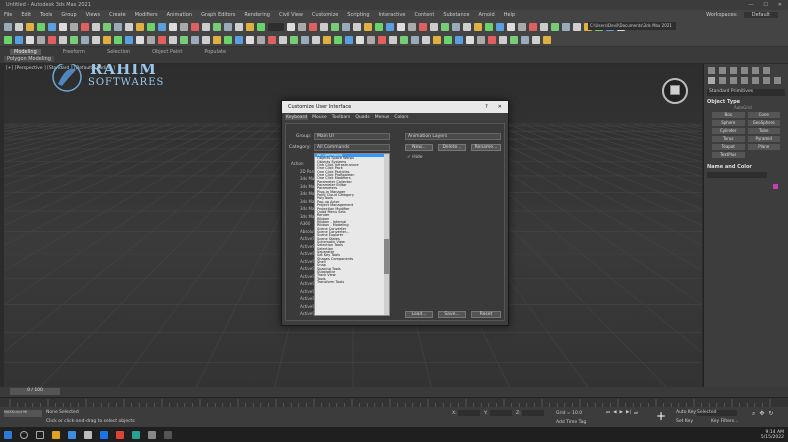  Describe the element at coordinates (319, 117) in the screenshot. I see `dialog-tab: Mouse` at that location.